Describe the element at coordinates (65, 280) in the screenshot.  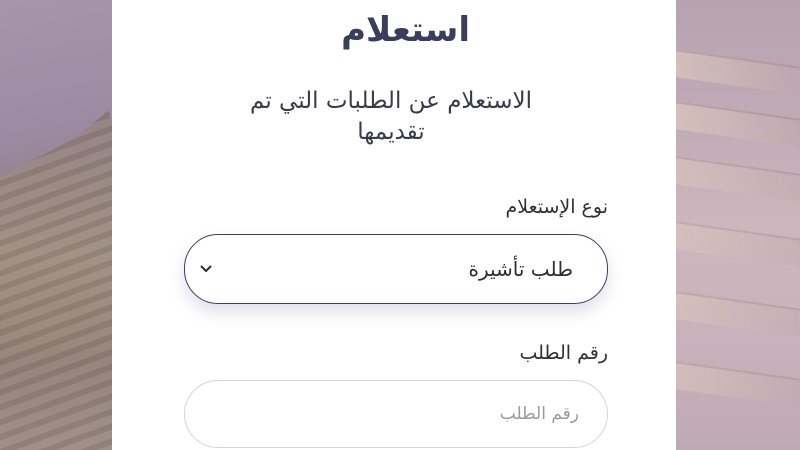
I see `rock-texture` at that location.